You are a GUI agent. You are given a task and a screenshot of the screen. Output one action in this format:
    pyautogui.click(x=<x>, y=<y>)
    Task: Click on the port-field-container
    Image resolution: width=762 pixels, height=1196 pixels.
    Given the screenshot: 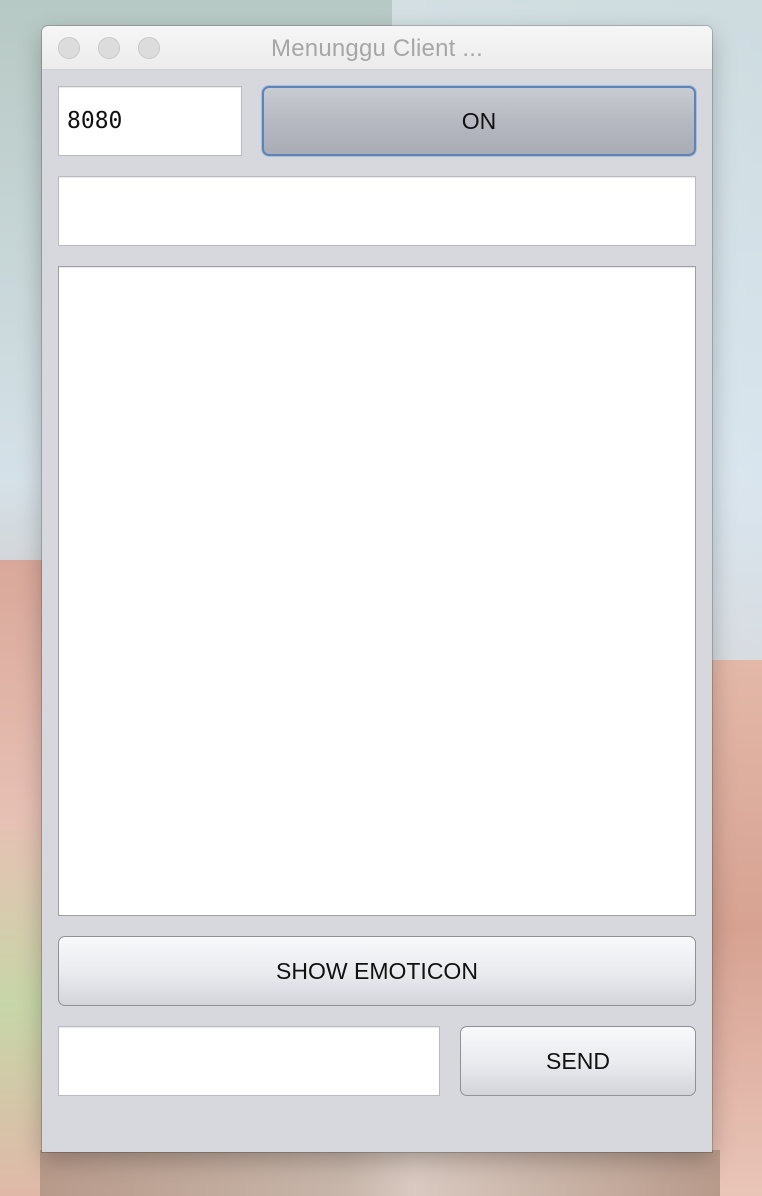 What is the action you would take?
    pyautogui.click(x=150, y=121)
    